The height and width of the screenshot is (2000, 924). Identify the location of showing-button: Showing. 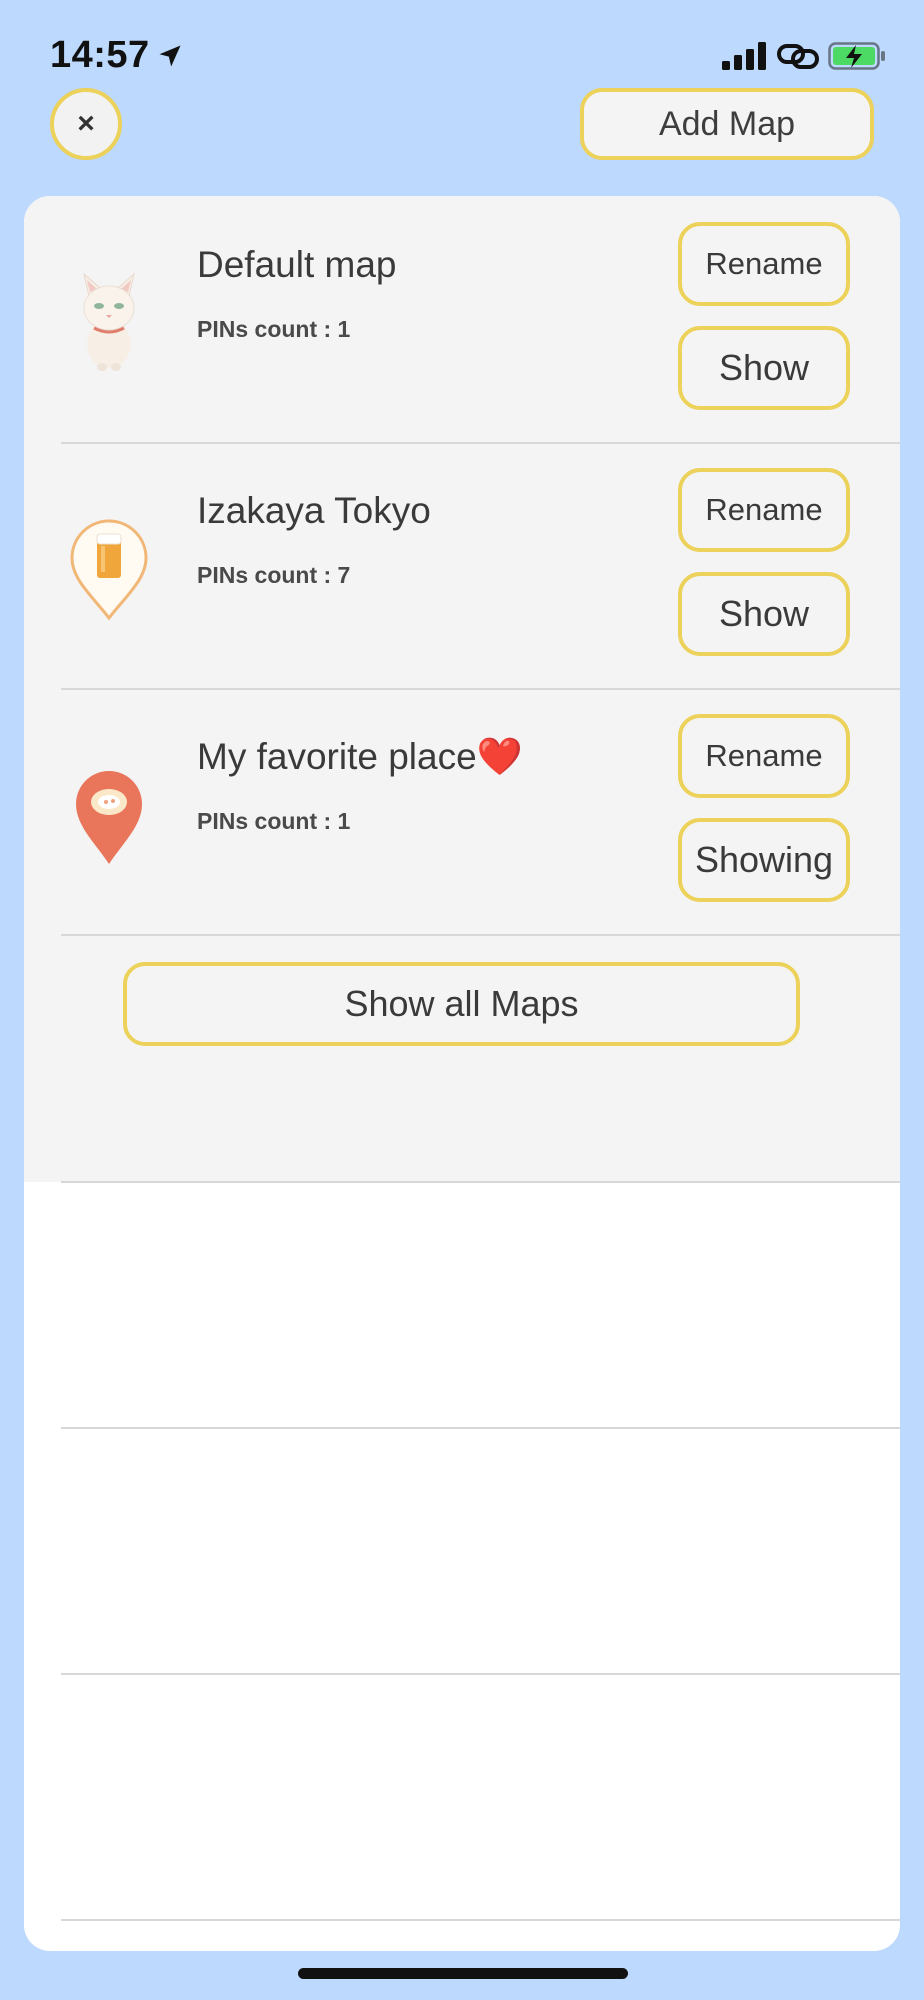
(764, 860).